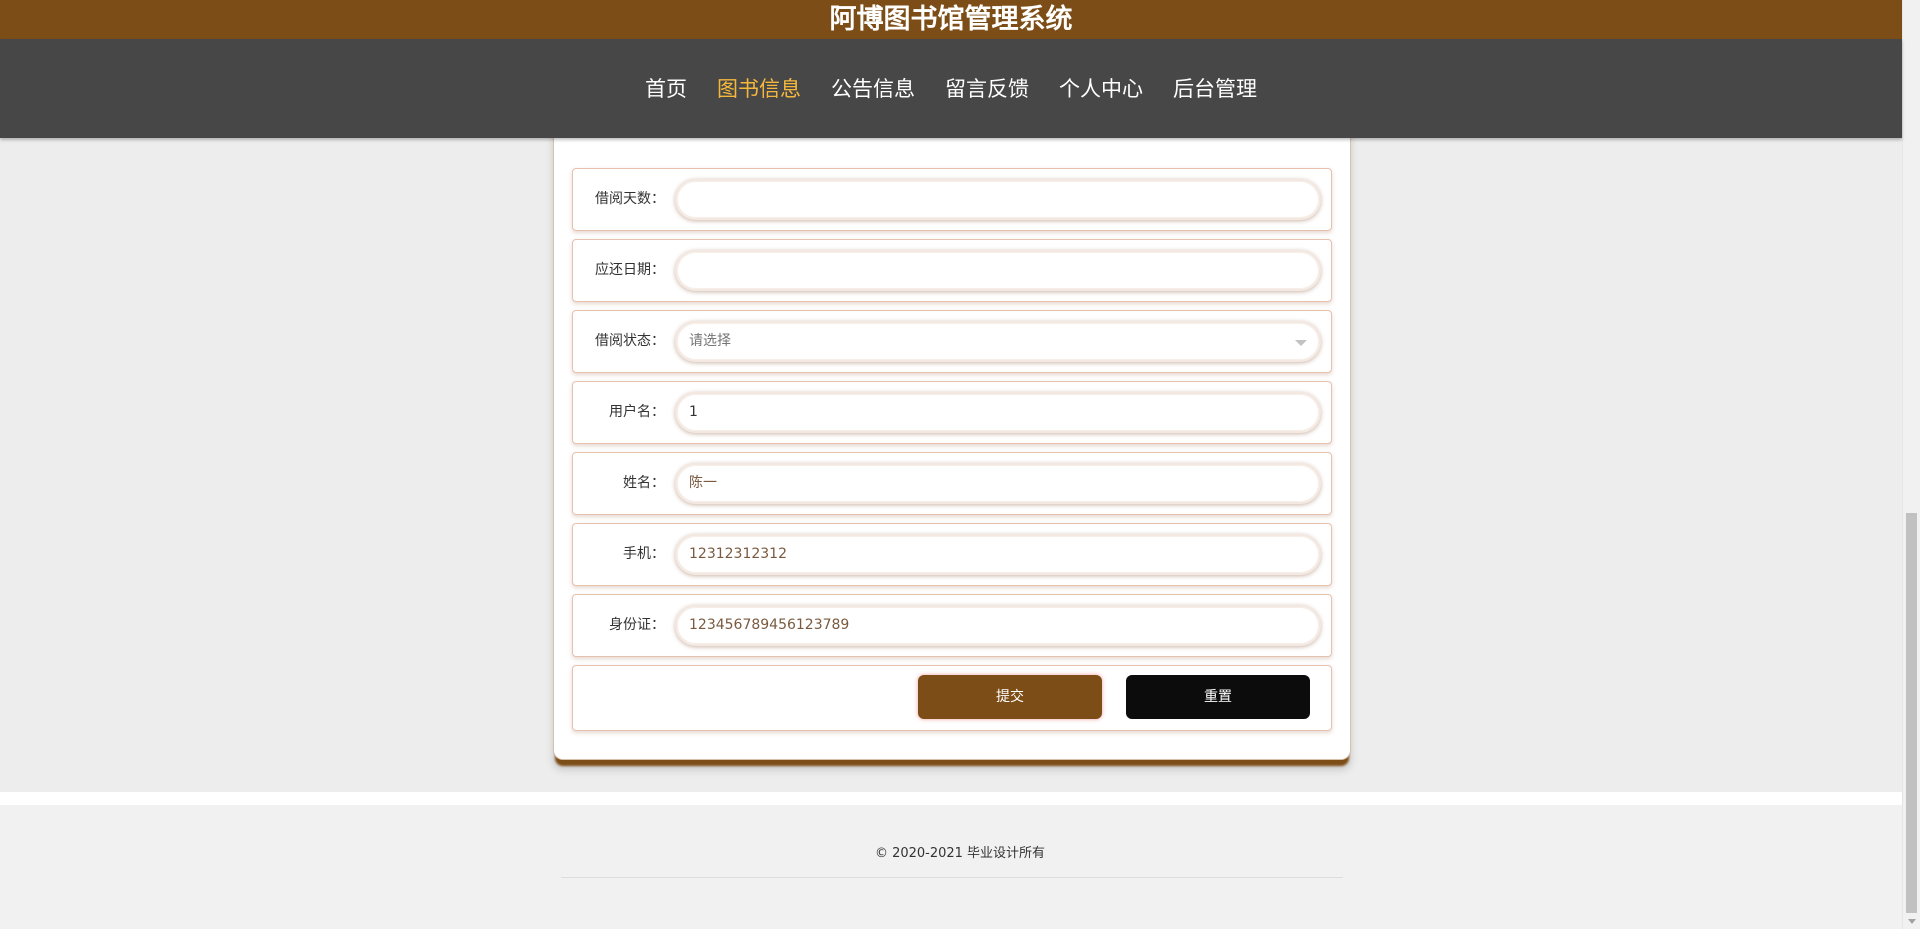 The width and height of the screenshot is (1920, 929). What do you see at coordinates (630, 270) in the screenshot?
I see `due-date-label: 应还日期：` at bounding box center [630, 270].